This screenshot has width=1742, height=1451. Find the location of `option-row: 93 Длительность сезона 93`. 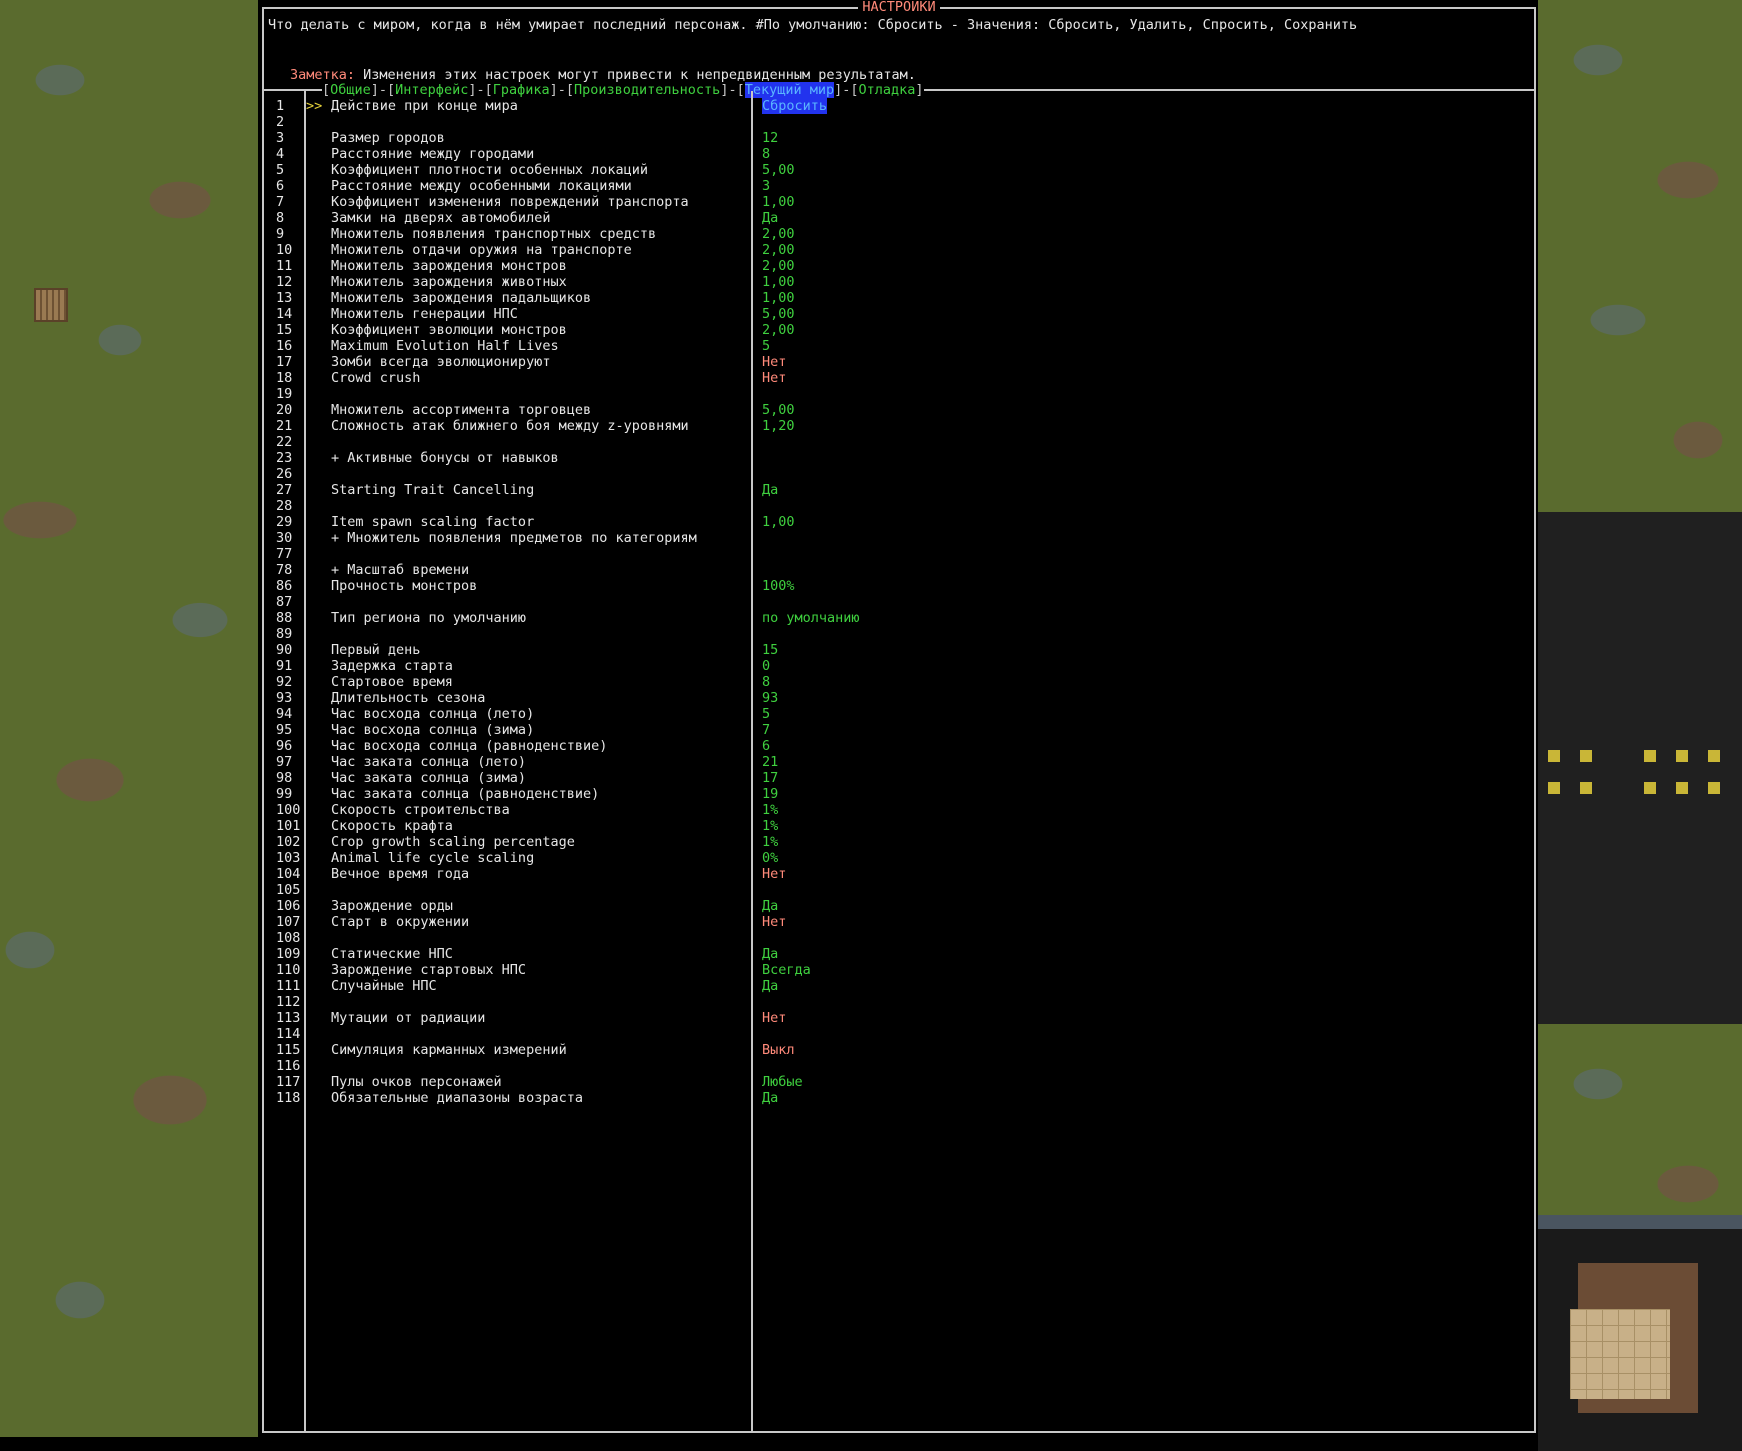

option-row: 93 Длительность сезона 93 is located at coordinates (899, 698).